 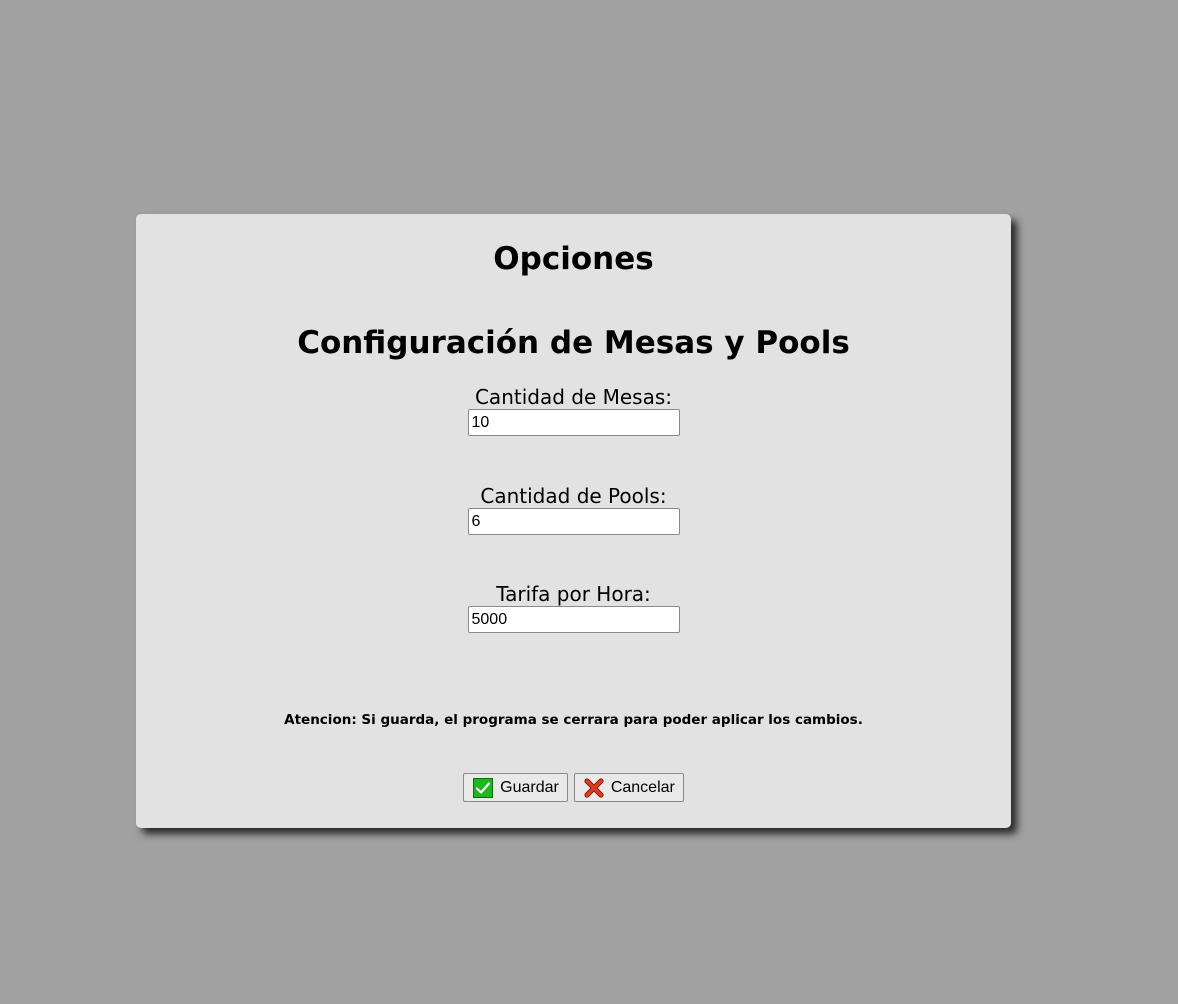 I want to click on cancel-button-label: Cancelar, so click(x=642, y=787).